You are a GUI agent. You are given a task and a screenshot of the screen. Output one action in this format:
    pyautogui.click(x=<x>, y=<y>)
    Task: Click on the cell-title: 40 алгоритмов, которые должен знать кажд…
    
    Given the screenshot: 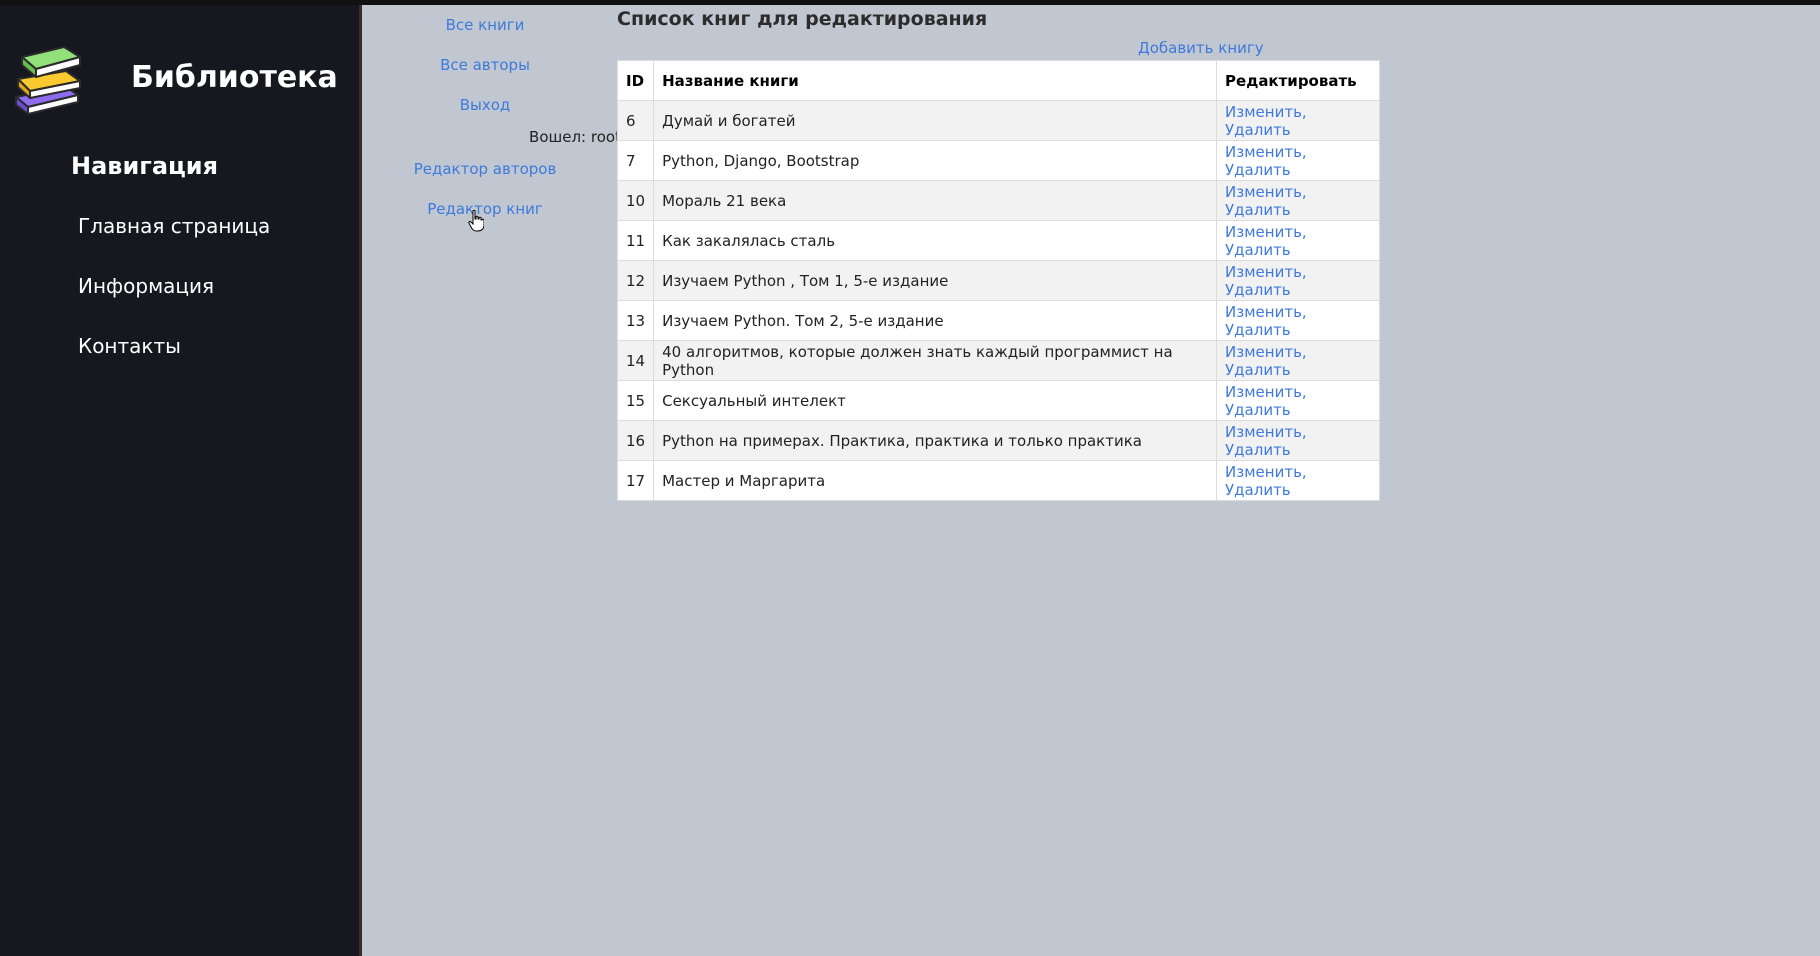 What is the action you would take?
    pyautogui.click(x=935, y=360)
    